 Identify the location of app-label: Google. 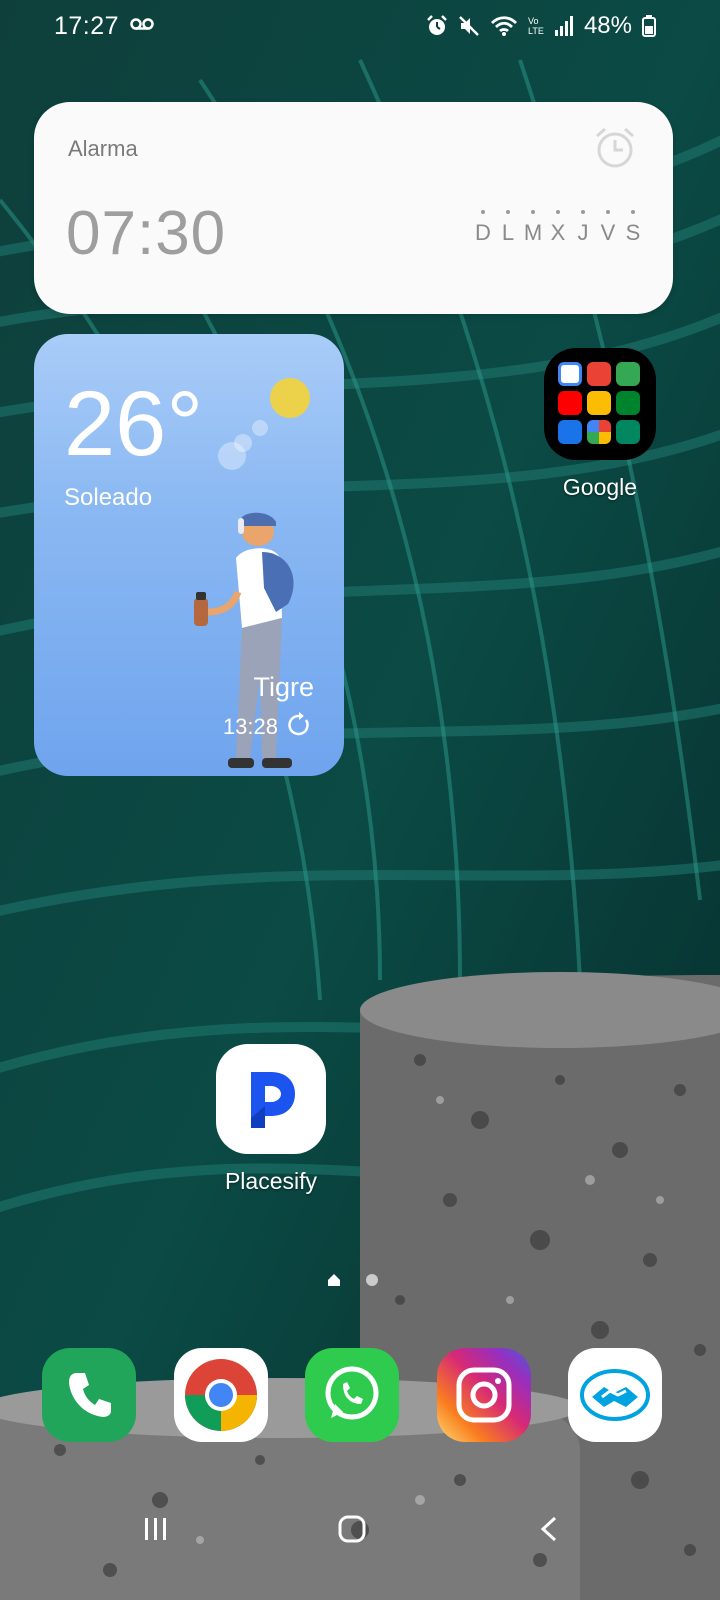
(600, 487).